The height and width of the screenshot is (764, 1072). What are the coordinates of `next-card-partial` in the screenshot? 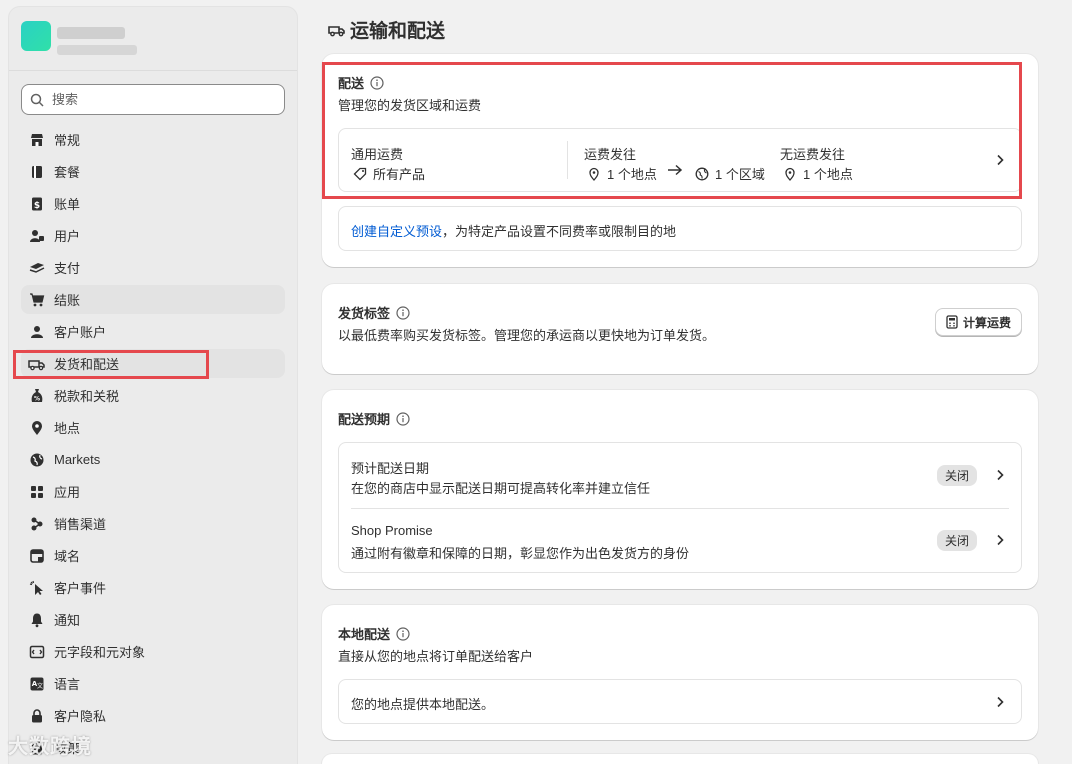 It's located at (680, 759).